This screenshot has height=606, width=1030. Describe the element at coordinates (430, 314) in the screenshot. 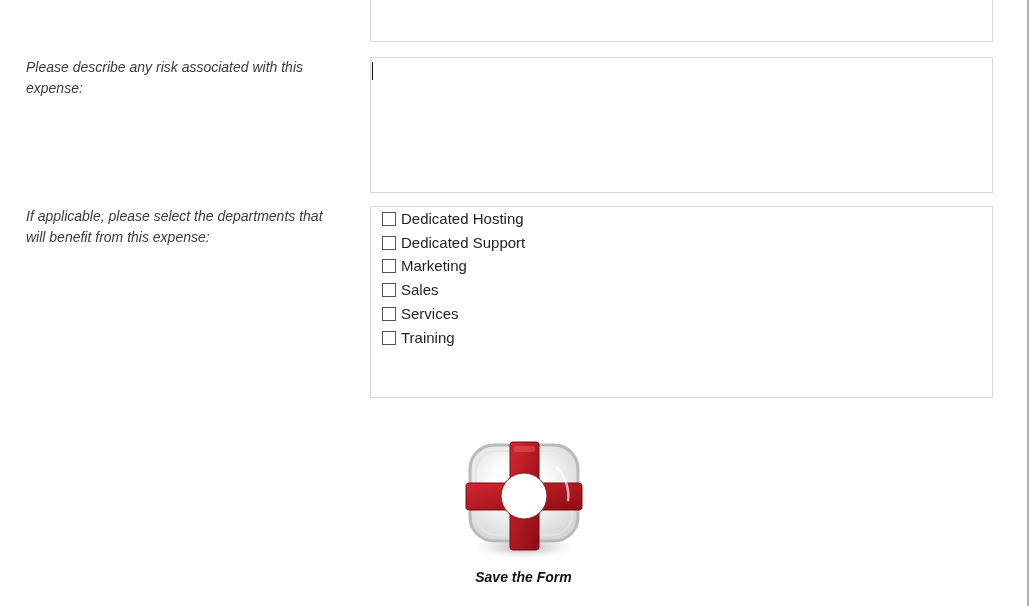

I see `checkbox-label: Services` at that location.